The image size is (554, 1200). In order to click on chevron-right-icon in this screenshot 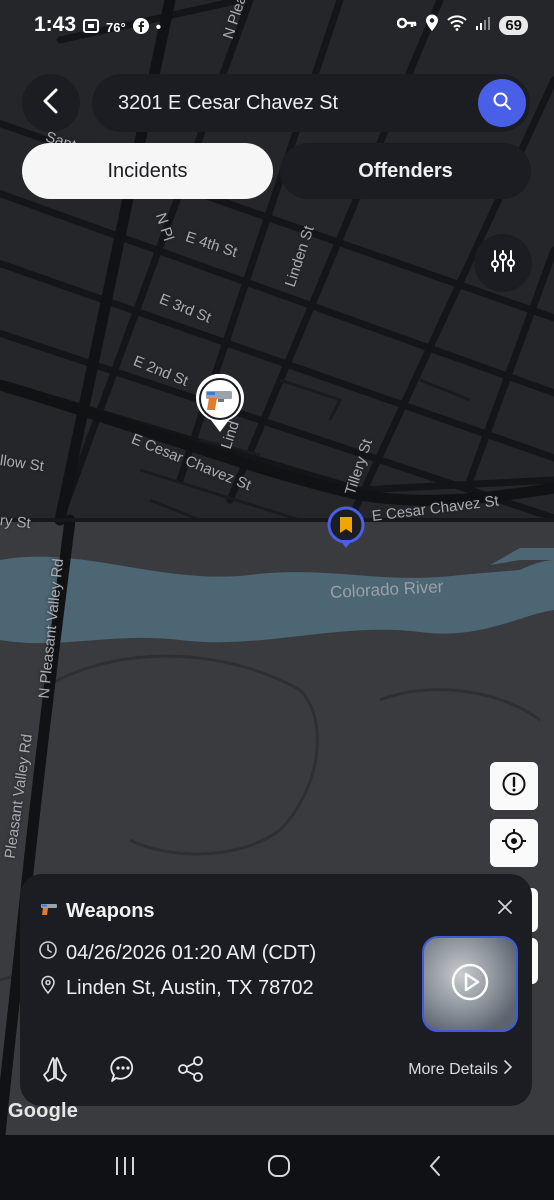, I will do `click(508, 1069)`.